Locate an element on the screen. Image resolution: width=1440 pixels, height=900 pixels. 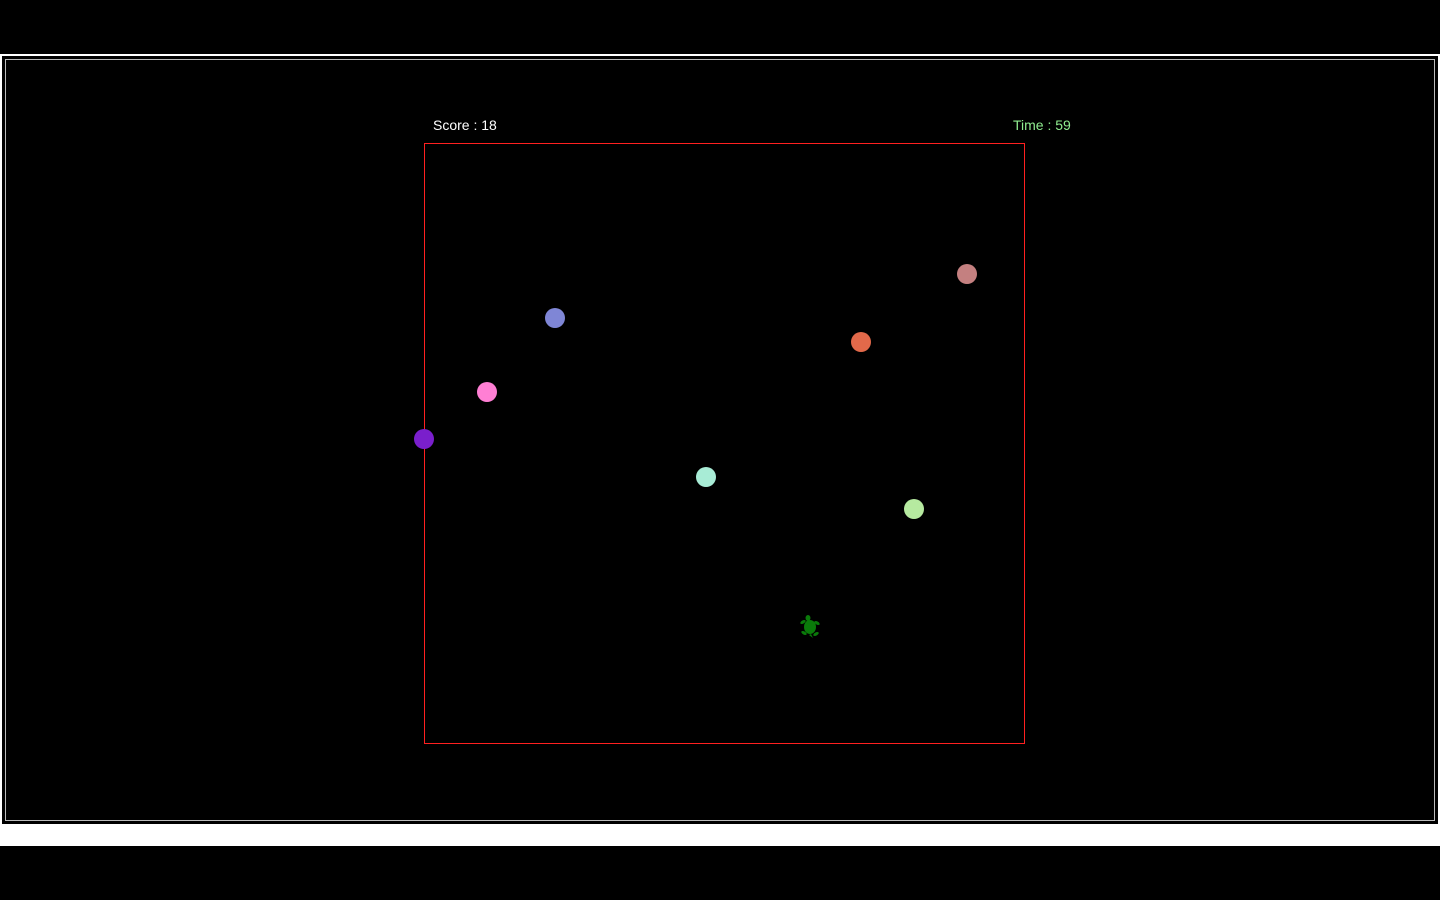
time-label: Time : 59 is located at coordinates (1042, 125).